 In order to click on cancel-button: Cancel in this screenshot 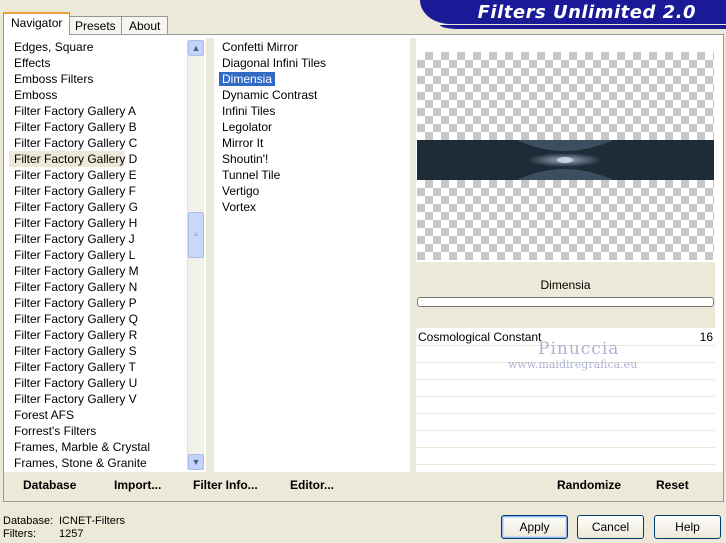, I will do `click(610, 527)`.